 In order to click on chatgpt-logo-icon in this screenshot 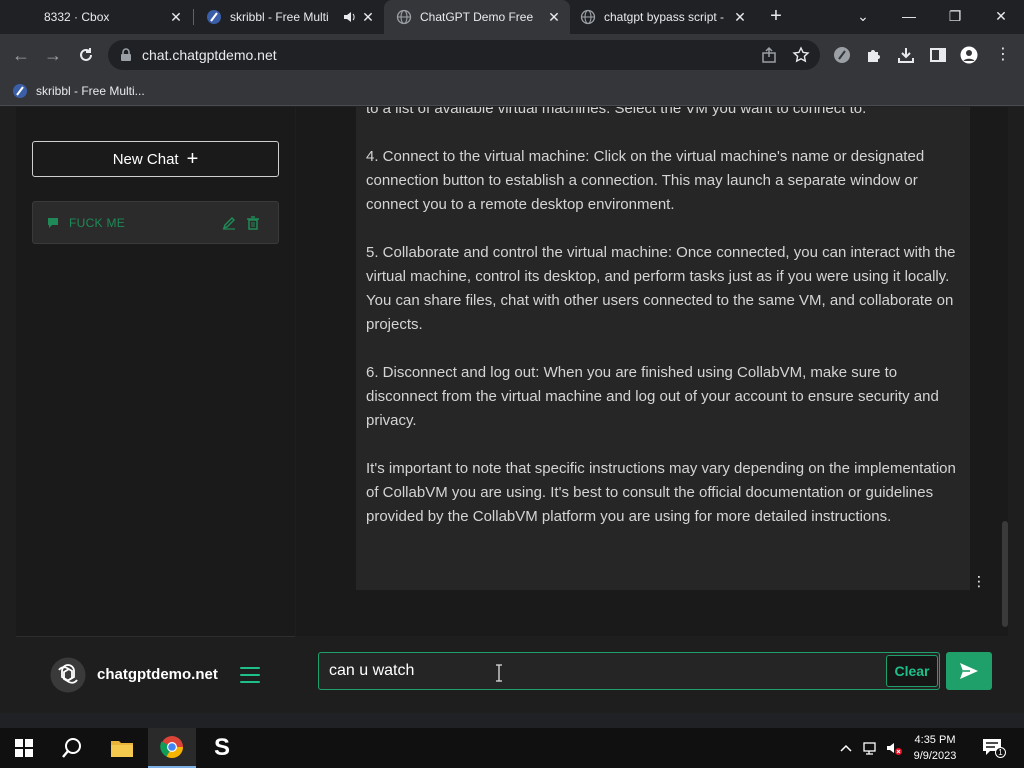, I will do `click(68, 675)`.